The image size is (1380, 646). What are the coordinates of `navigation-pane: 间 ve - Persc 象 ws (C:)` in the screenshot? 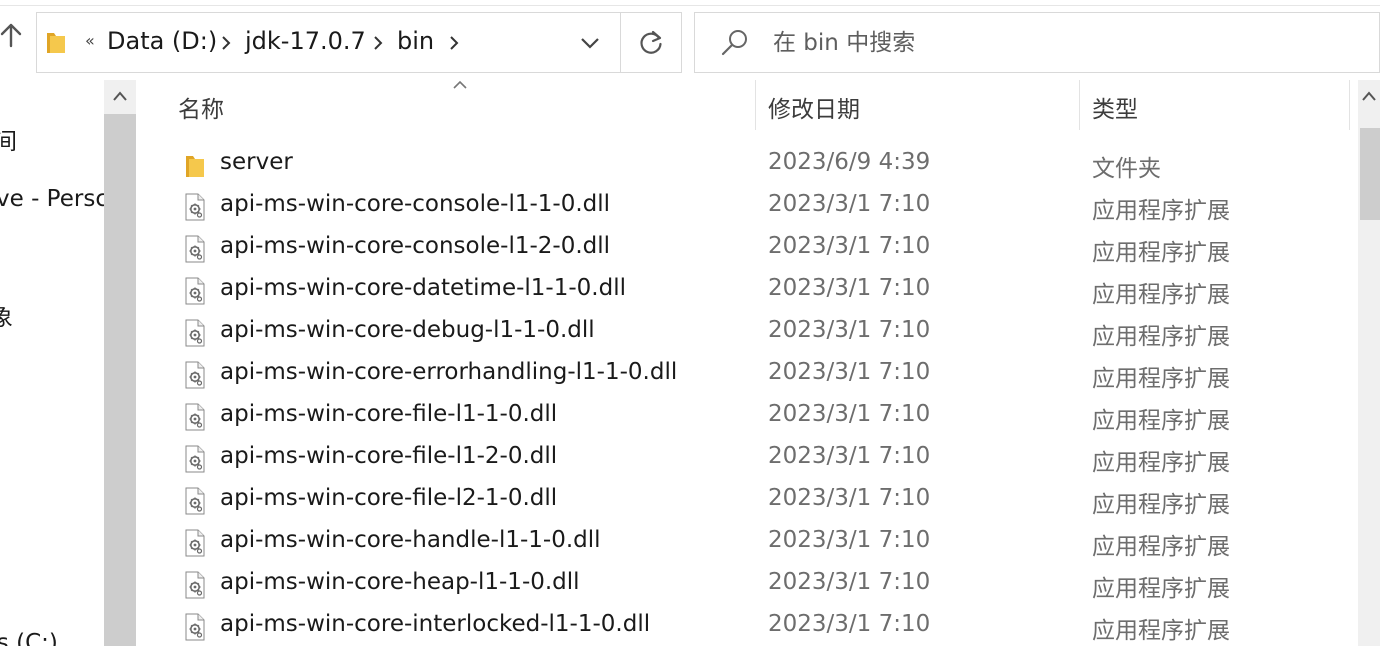 It's located at (52, 363).